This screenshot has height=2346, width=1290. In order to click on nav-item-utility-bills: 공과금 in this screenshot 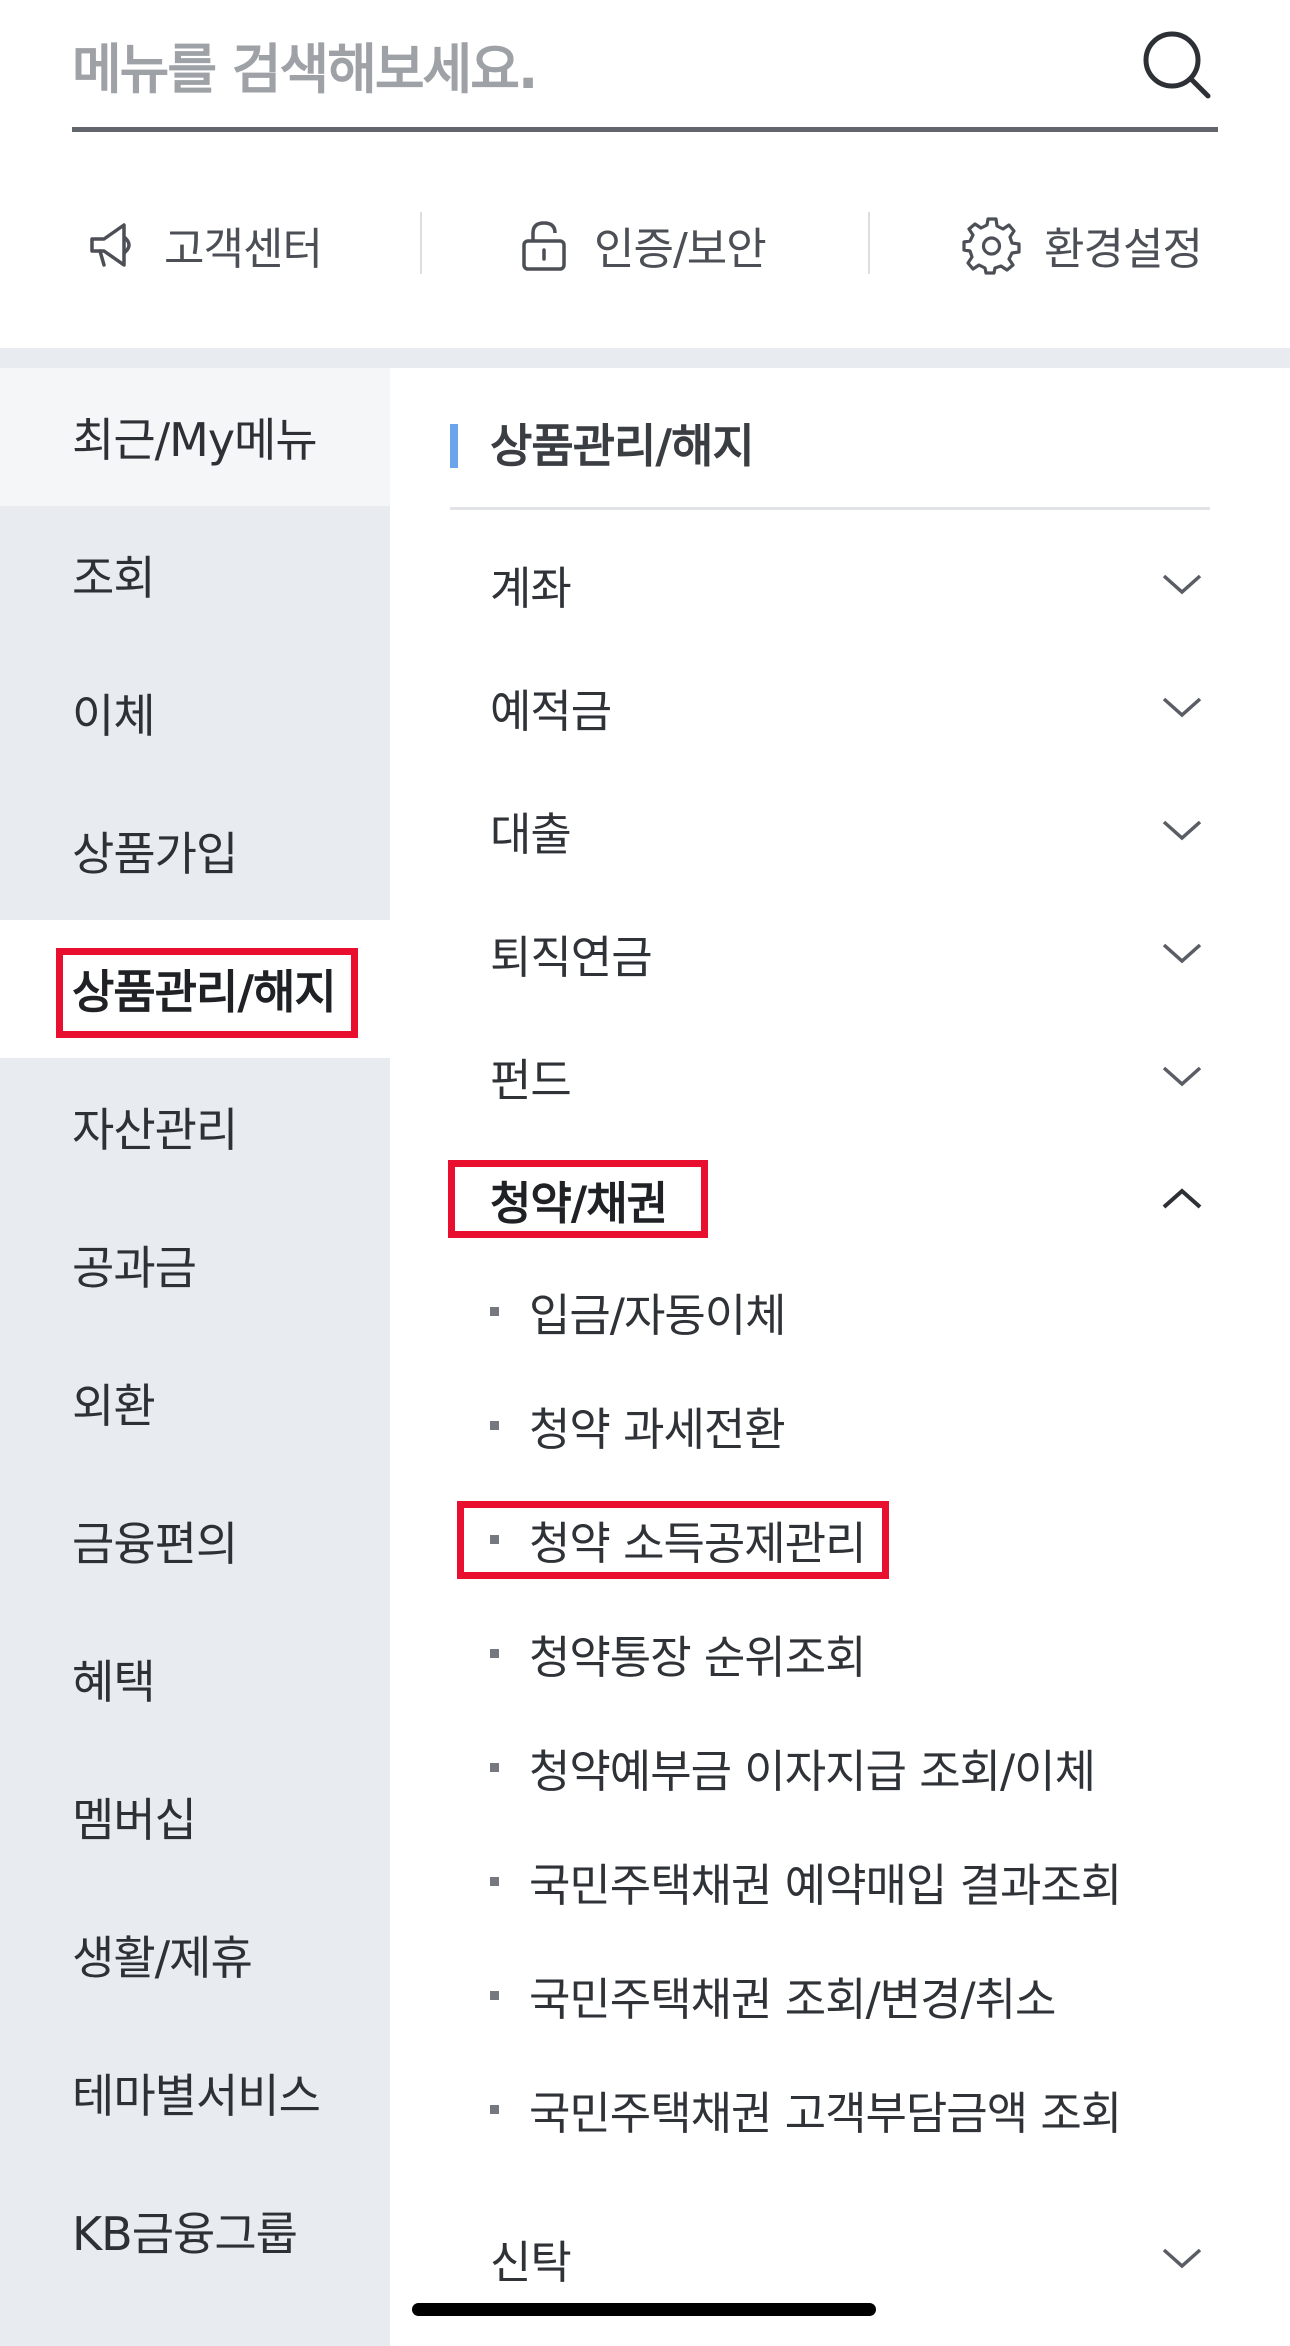, I will do `click(195, 1265)`.